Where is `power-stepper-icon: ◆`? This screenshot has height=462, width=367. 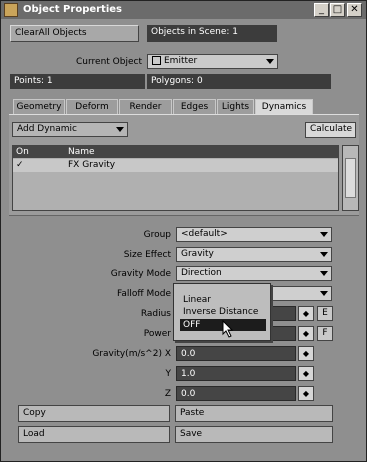
power-stepper-icon: ◆ is located at coordinates (306, 333).